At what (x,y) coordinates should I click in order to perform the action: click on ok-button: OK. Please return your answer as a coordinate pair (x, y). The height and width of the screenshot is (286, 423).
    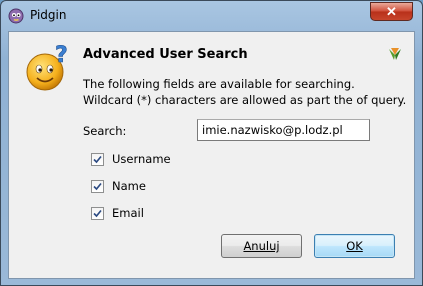
    Looking at the image, I should click on (354, 246).